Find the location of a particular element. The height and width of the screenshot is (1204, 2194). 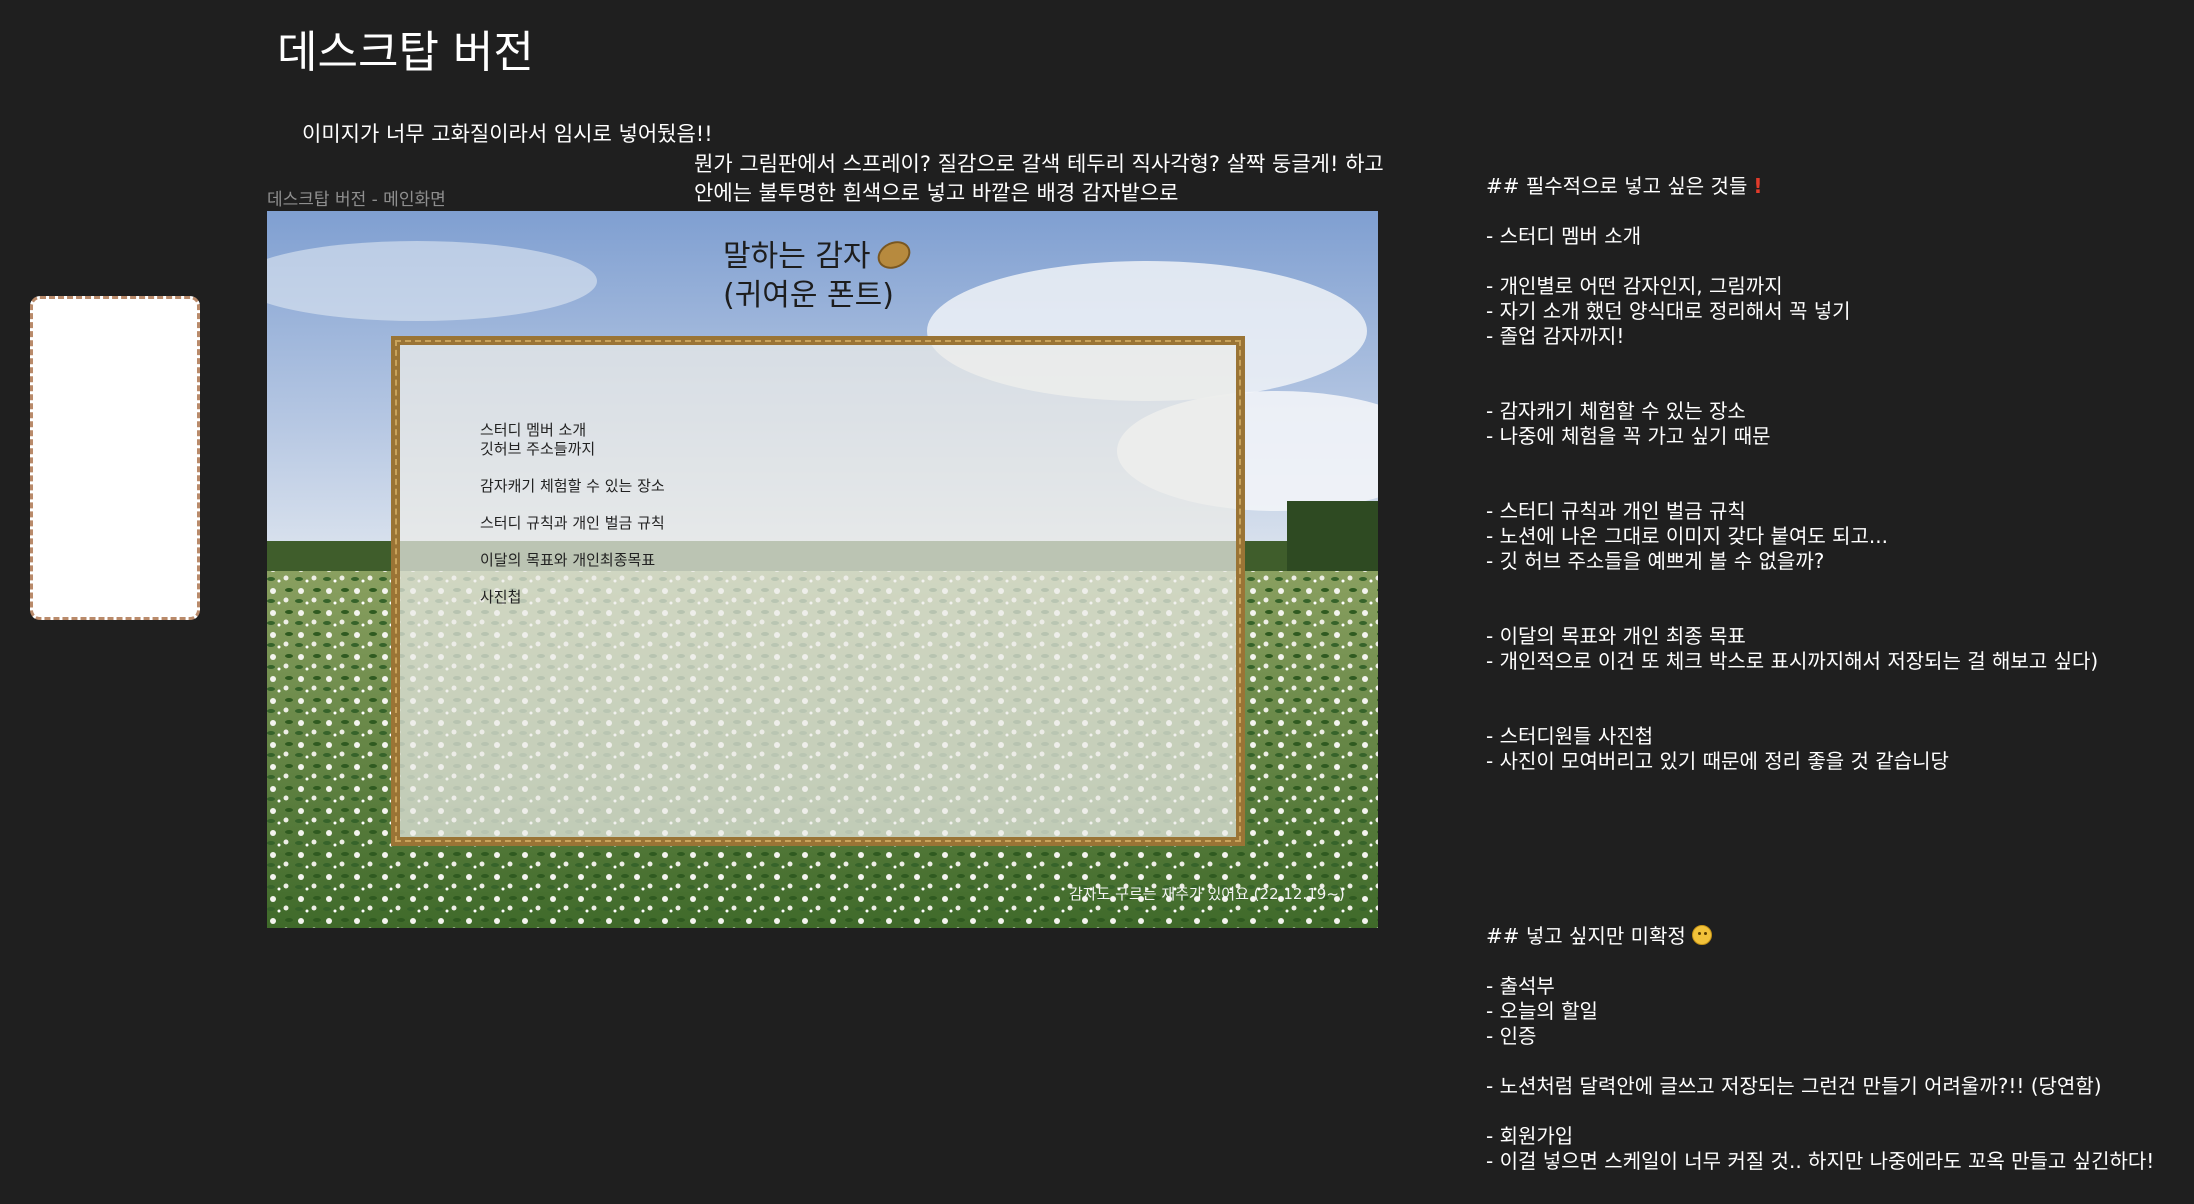

optional-heading: ## 넣고 싶지만 미확정 is located at coordinates (1820, 936).